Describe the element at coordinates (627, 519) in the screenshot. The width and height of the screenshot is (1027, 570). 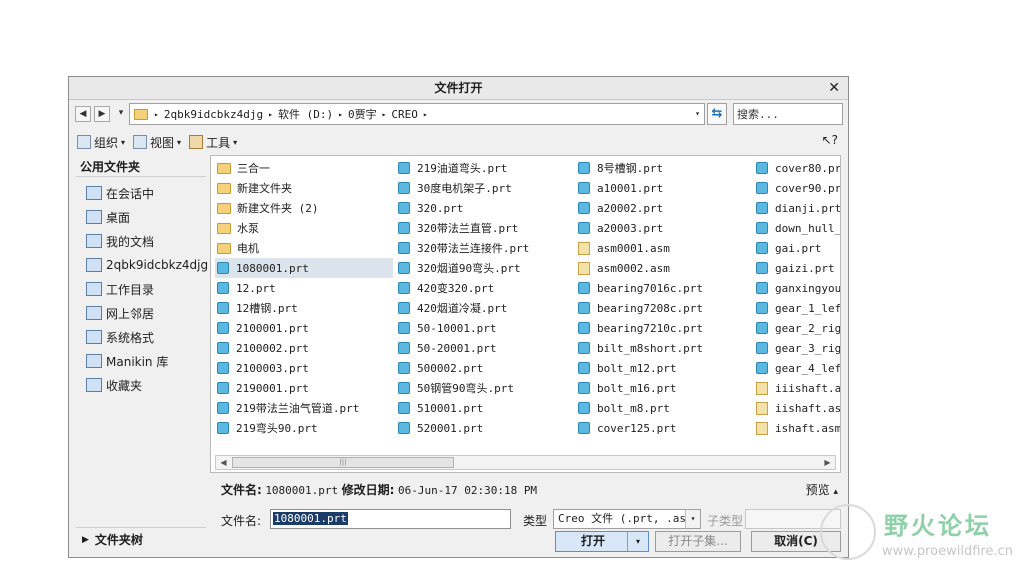
I see `type-select: Creo 文件 (.prt, .asm ▾` at that location.